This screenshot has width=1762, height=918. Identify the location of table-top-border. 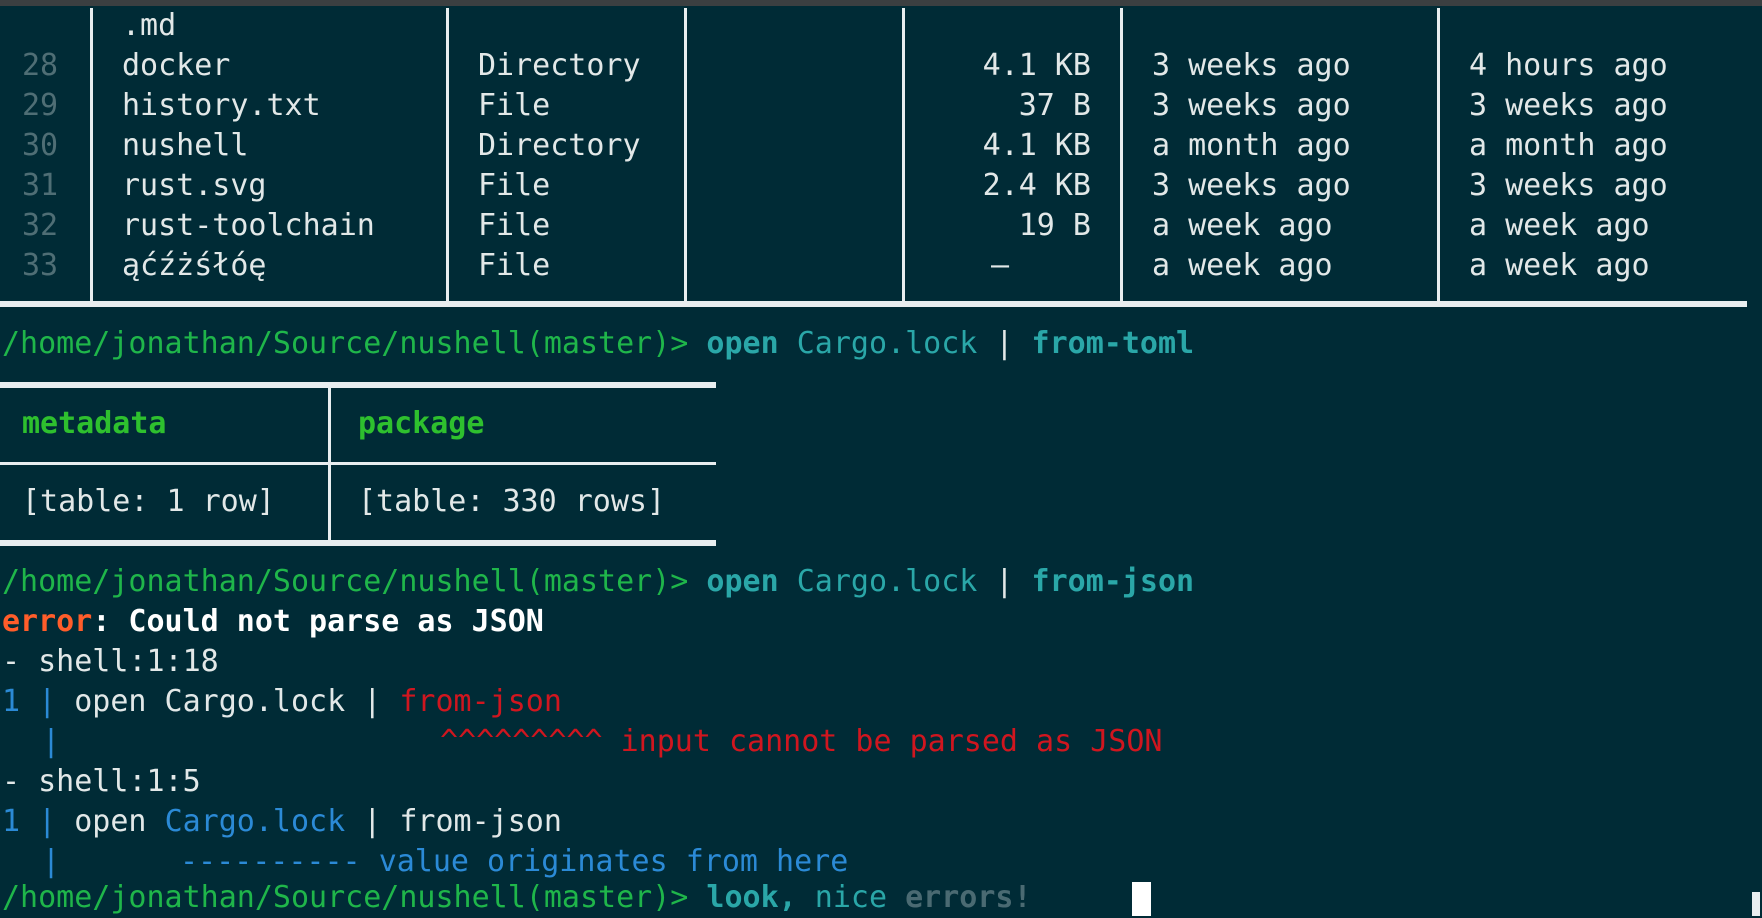
(358, 385).